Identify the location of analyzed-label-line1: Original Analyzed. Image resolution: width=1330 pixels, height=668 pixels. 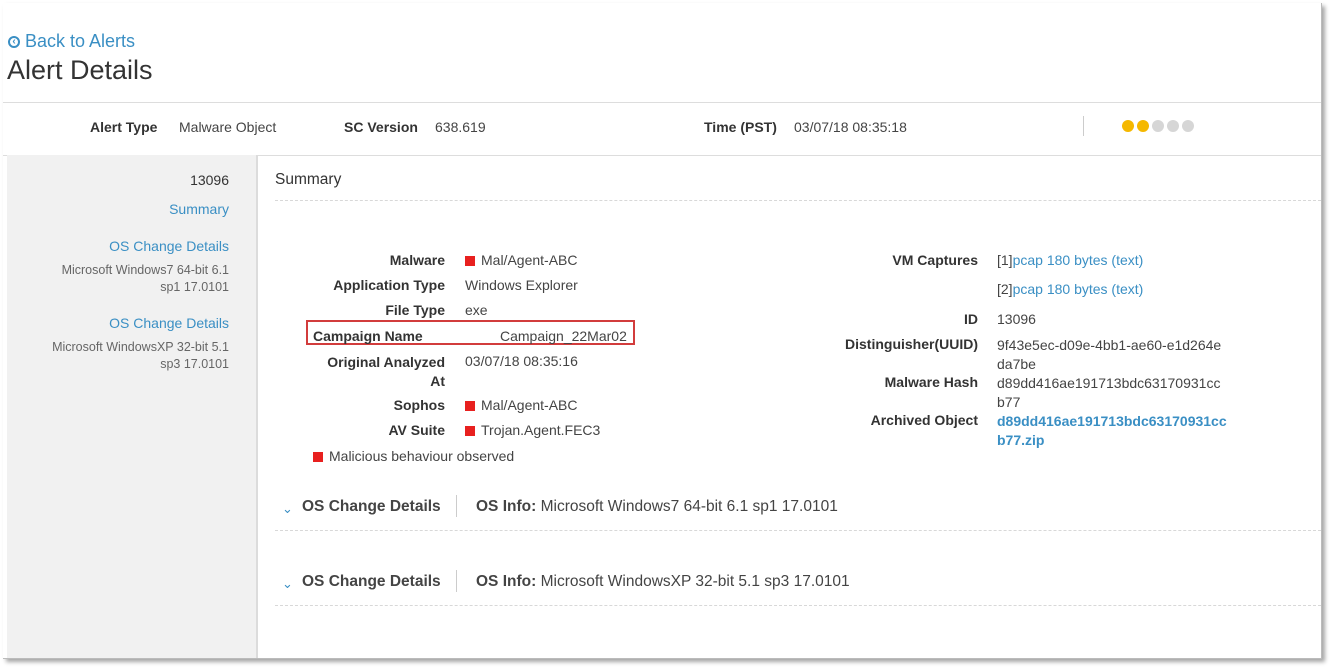
(386, 362).